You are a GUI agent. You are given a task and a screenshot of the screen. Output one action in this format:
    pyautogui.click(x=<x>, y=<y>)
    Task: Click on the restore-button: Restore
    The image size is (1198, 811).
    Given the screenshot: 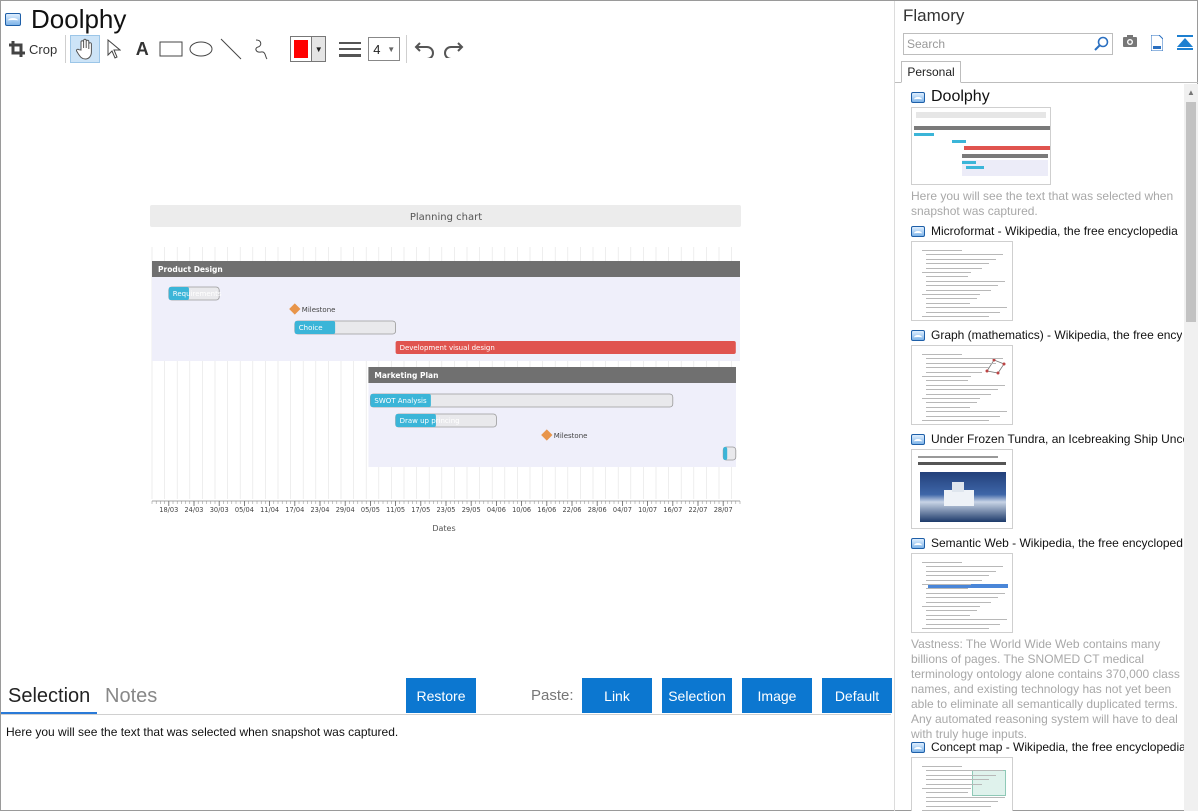 What is the action you would take?
    pyautogui.click(x=441, y=695)
    